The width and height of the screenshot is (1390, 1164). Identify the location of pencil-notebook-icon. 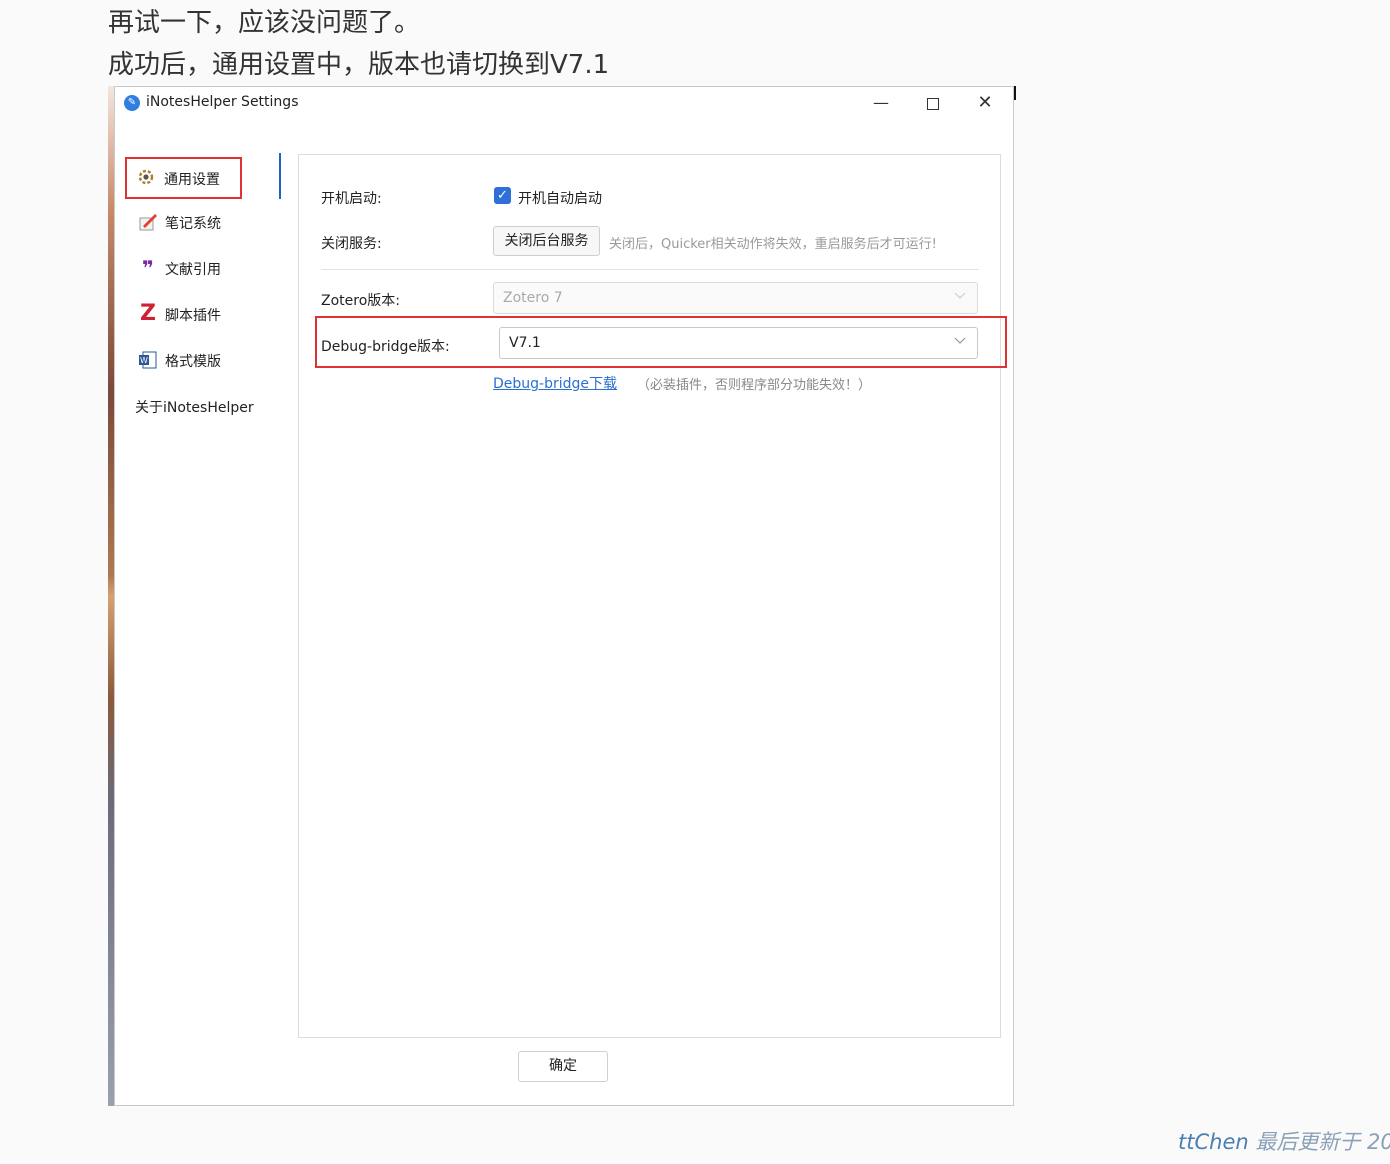
(148, 222).